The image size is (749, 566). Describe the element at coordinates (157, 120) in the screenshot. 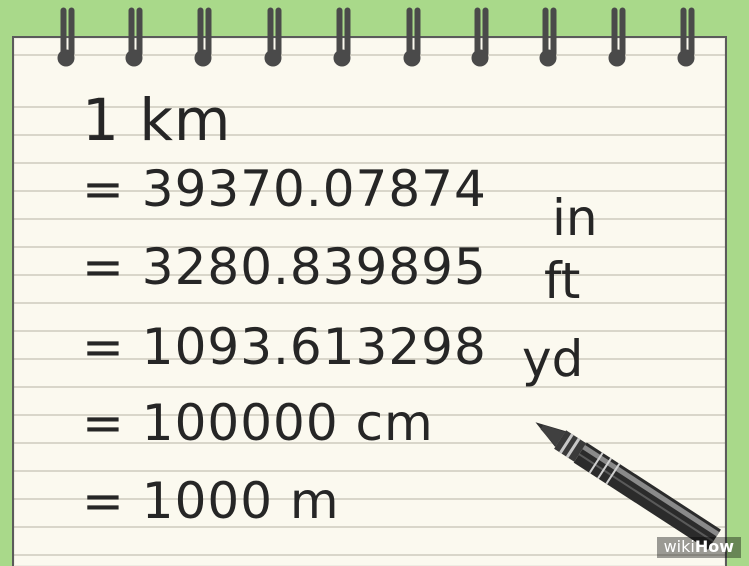

I see `conversion-heading: 1 km` at that location.